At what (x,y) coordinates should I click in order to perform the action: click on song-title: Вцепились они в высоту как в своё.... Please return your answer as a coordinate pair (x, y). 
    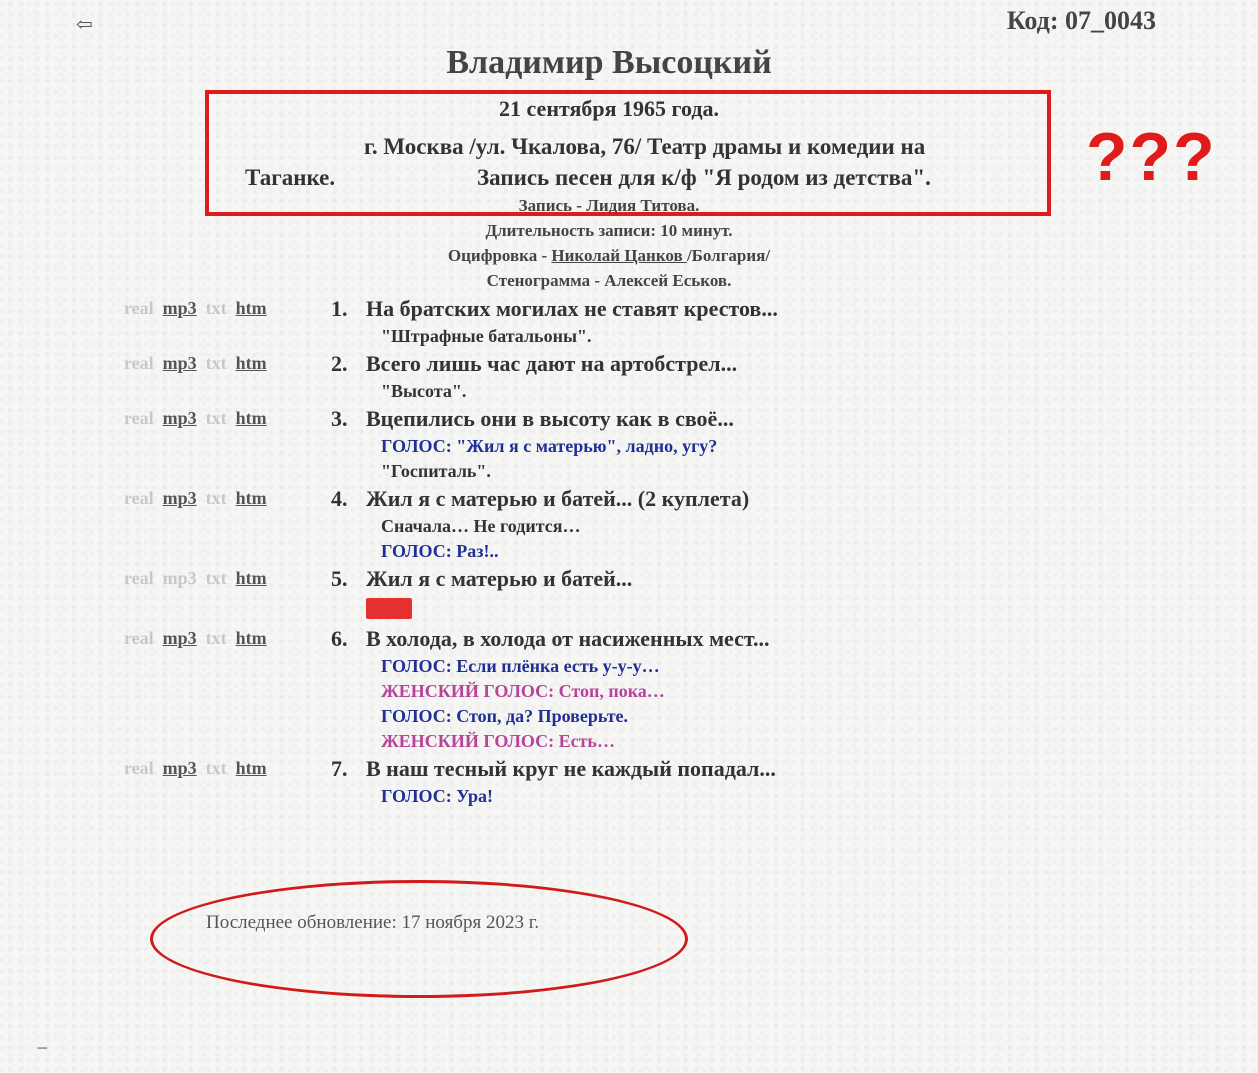
    Looking at the image, I should click on (550, 418).